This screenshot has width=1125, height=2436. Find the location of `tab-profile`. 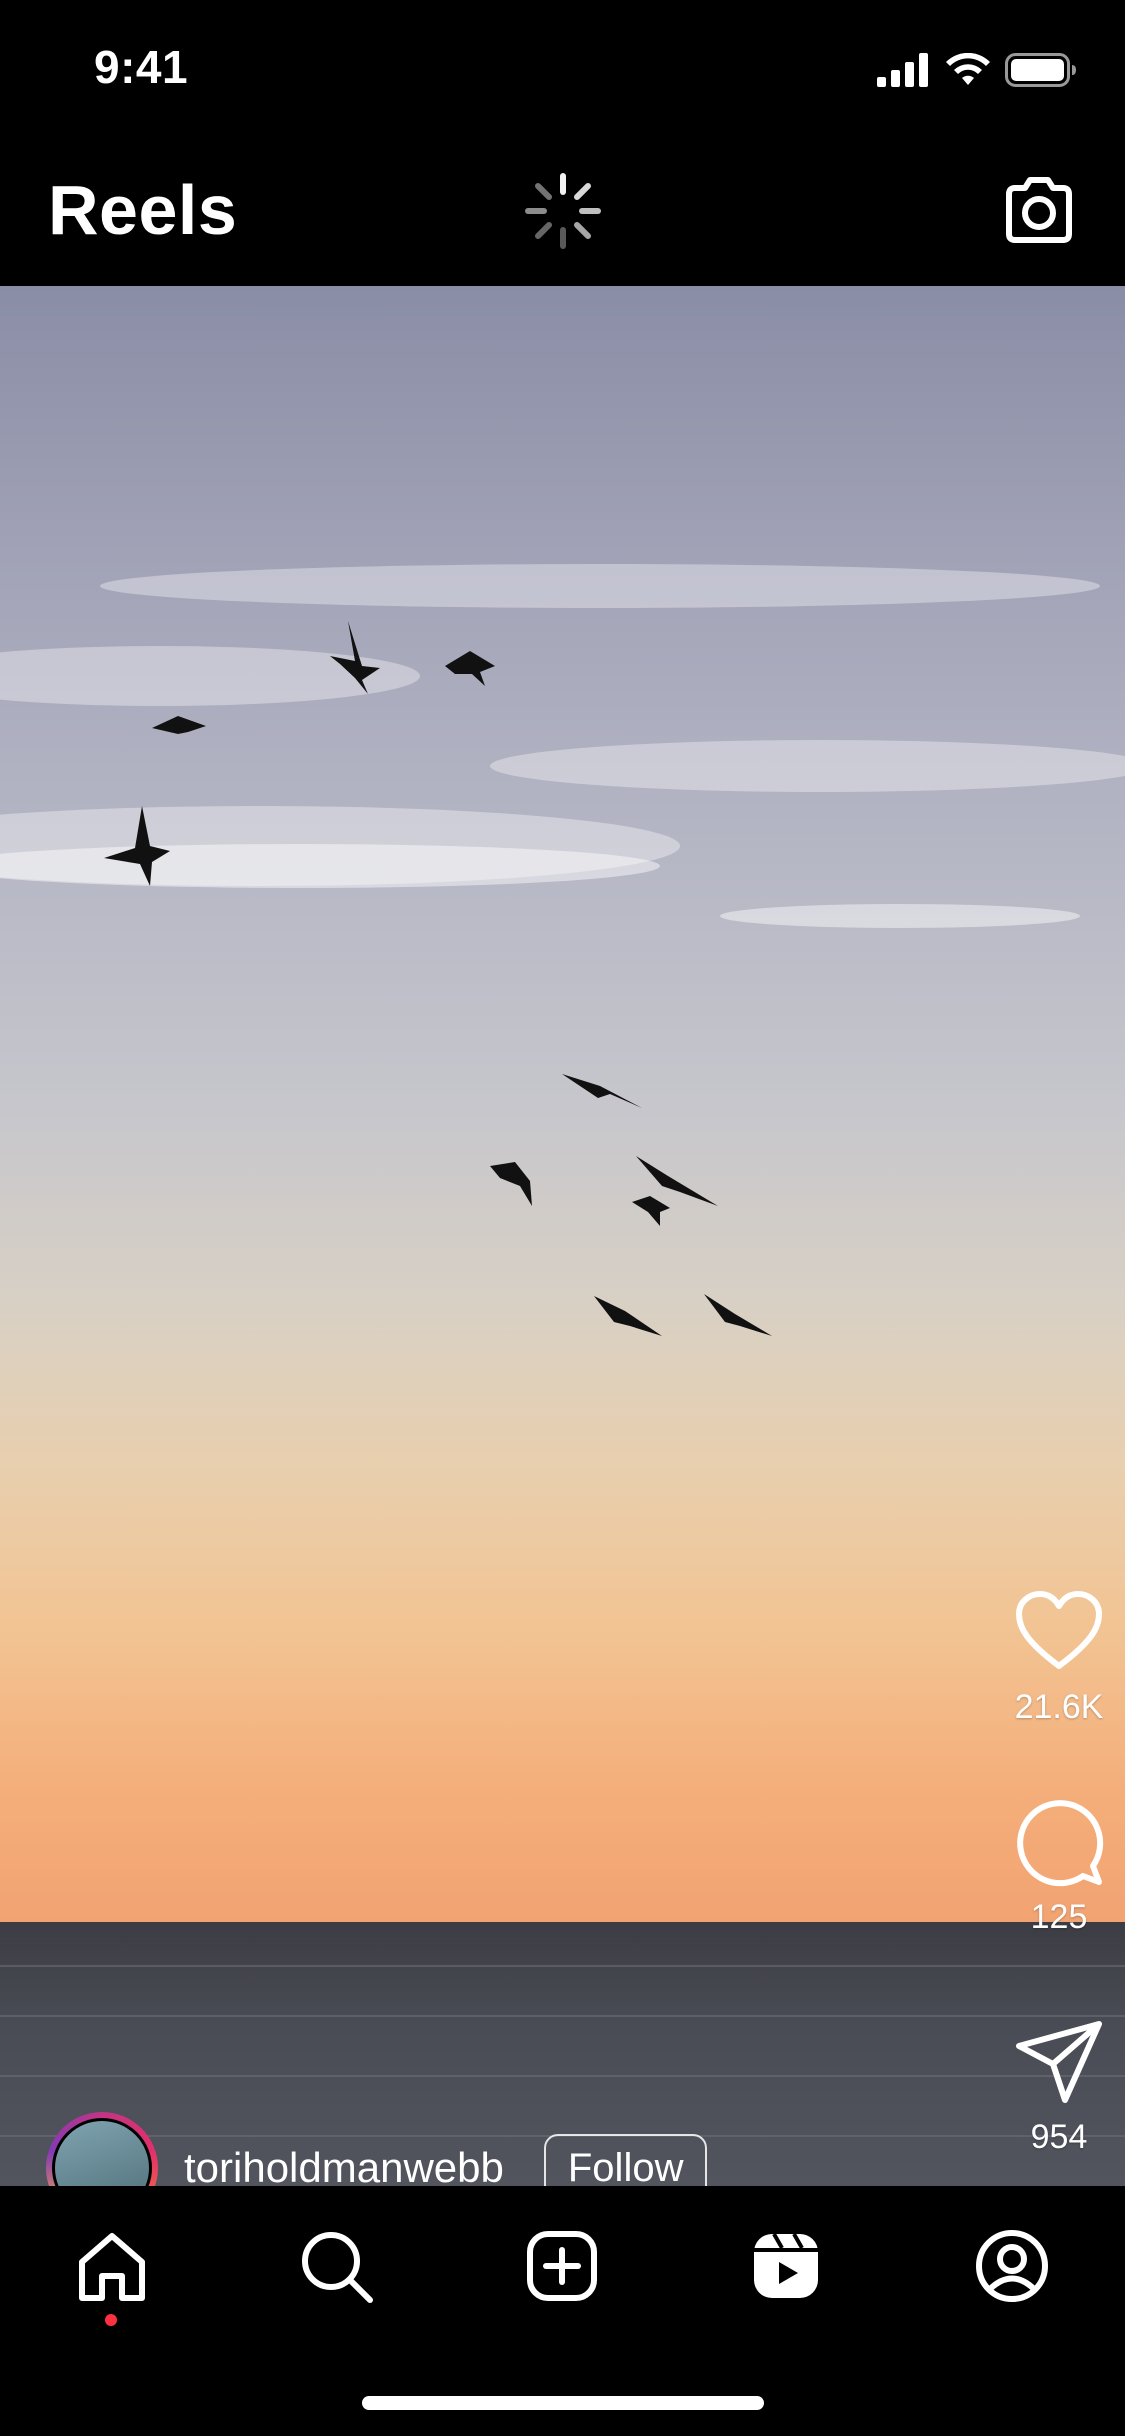

tab-profile is located at coordinates (1012, 2266).